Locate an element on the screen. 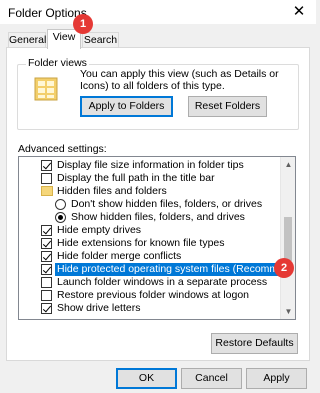 Image resolution: width=320 pixels, height=393 pixels. annotation-badge-1: 1 is located at coordinates (83, 24).